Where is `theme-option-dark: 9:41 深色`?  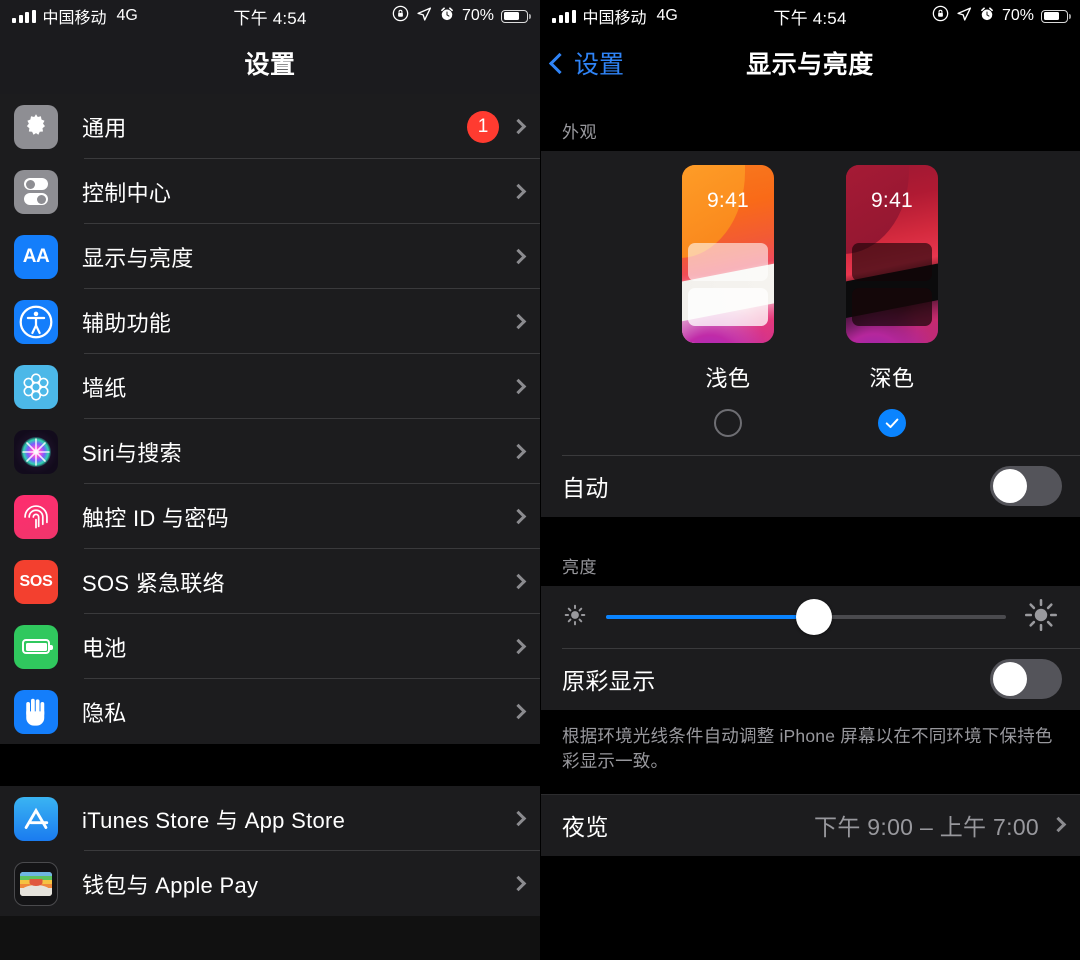 theme-option-dark: 9:41 深色 is located at coordinates (892, 301).